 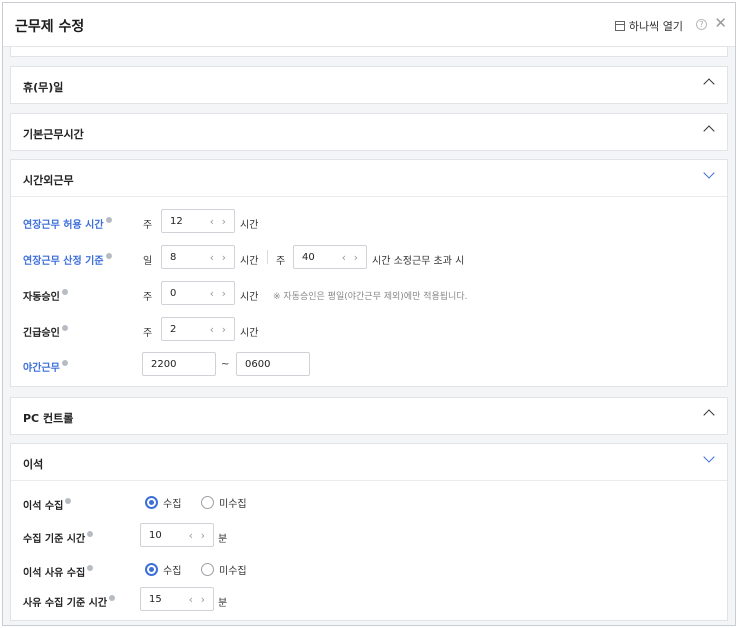 I want to click on row-collect-time: 수집 기준 시간 10 ‹ › 분, so click(x=369, y=536).